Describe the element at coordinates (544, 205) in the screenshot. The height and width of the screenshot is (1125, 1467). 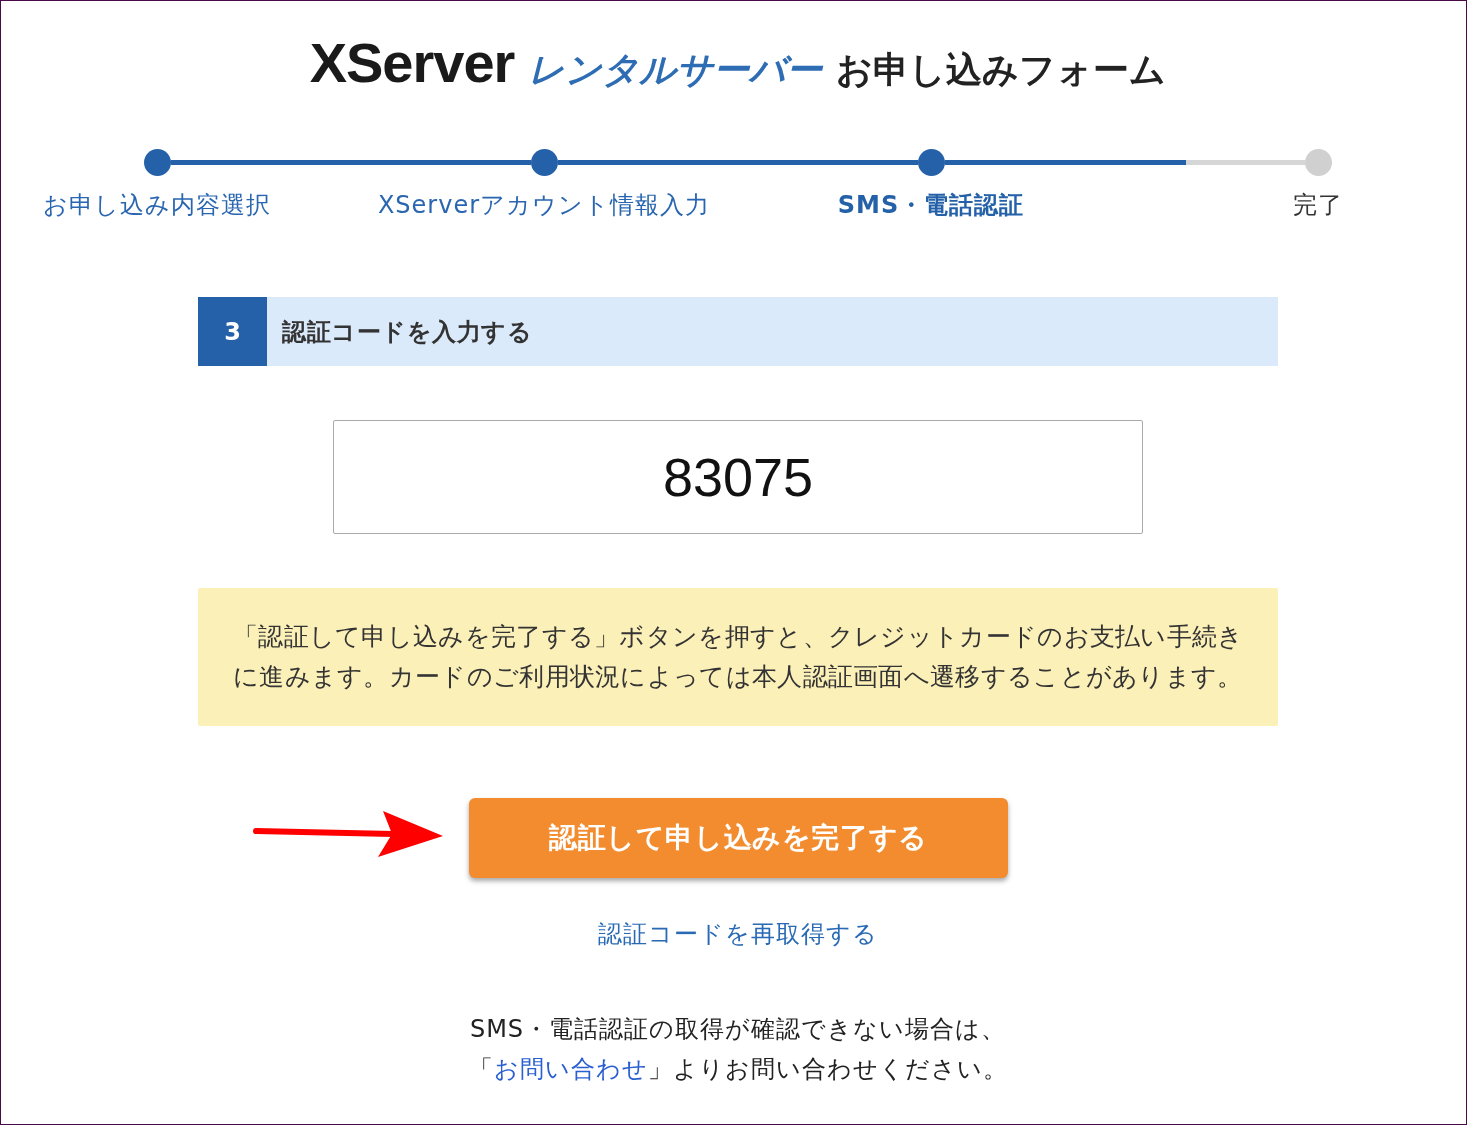
I see `step-label: XServerアカウント情報入力` at that location.